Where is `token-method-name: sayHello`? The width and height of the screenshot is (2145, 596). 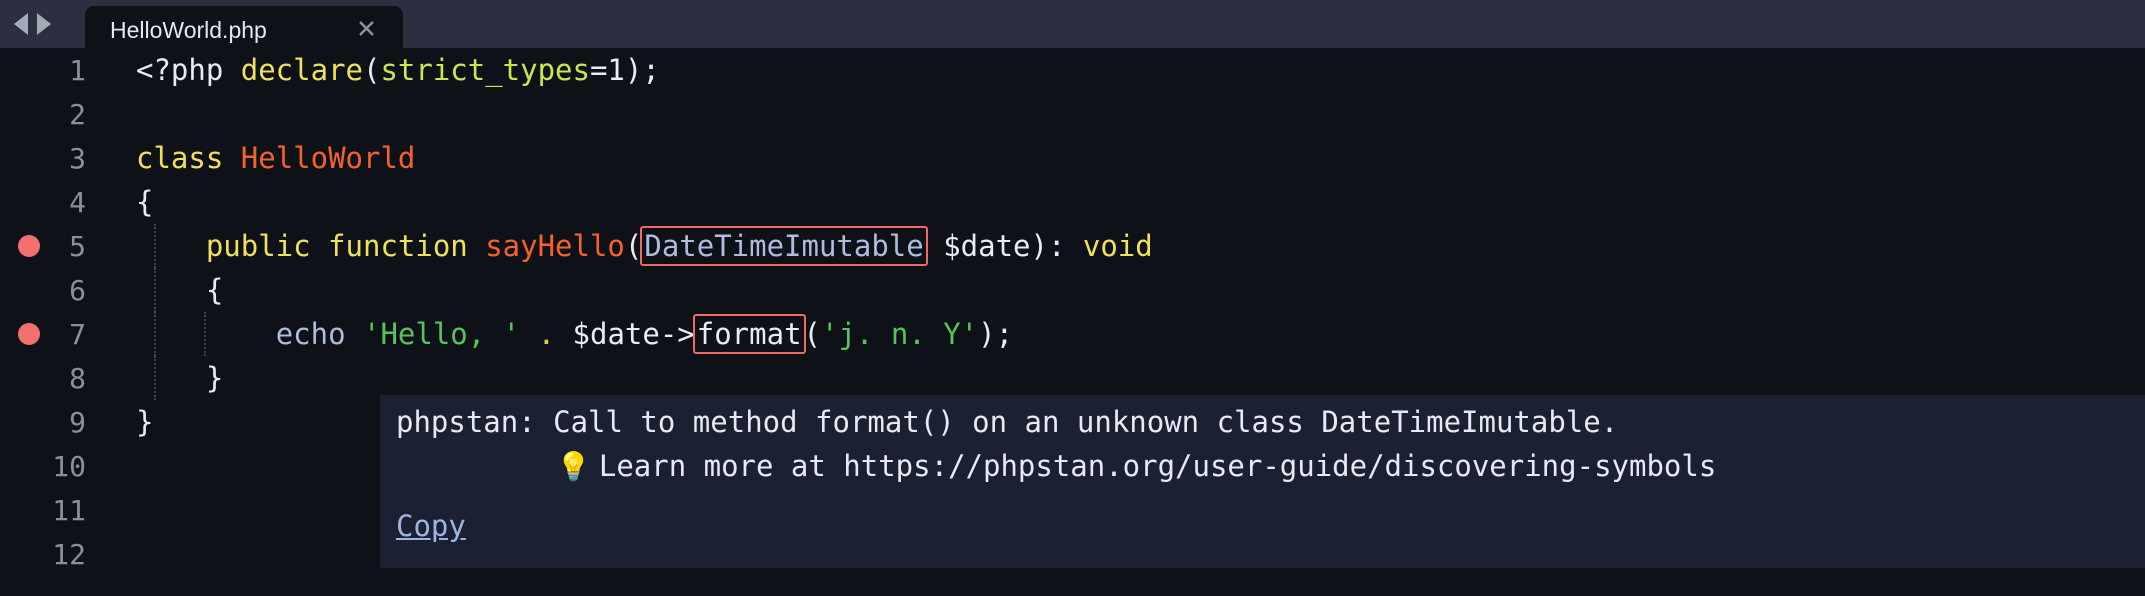 token-method-name: sayHello is located at coordinates (555, 246).